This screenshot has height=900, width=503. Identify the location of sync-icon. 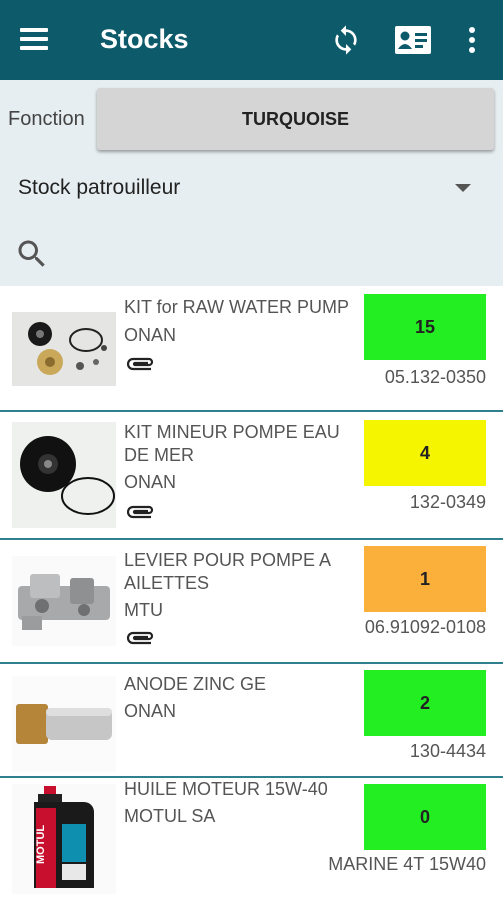
(346, 40).